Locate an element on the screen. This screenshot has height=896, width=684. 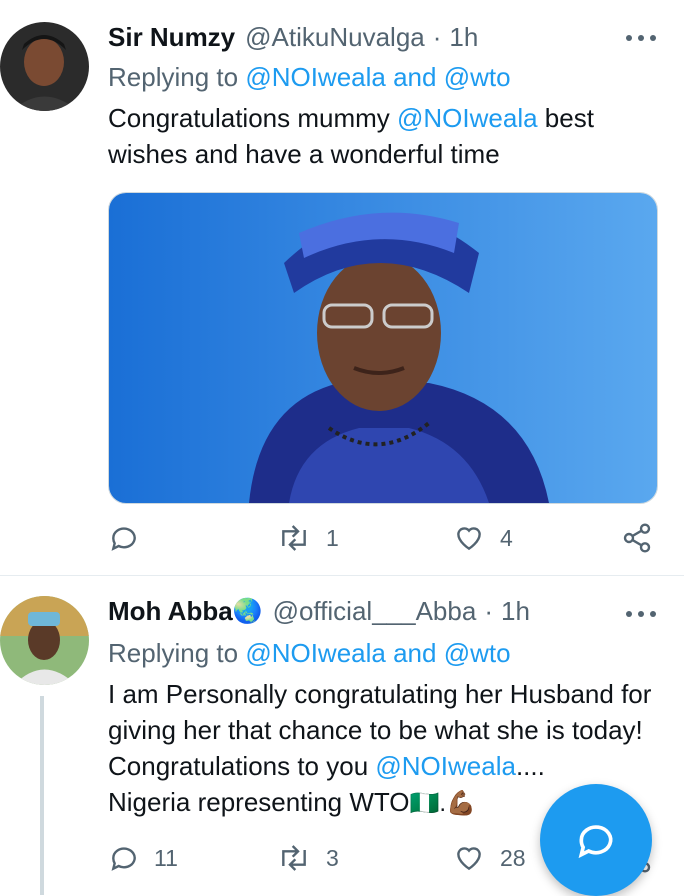
text-part: Nigeria representing WTO is located at coordinates (259, 802).